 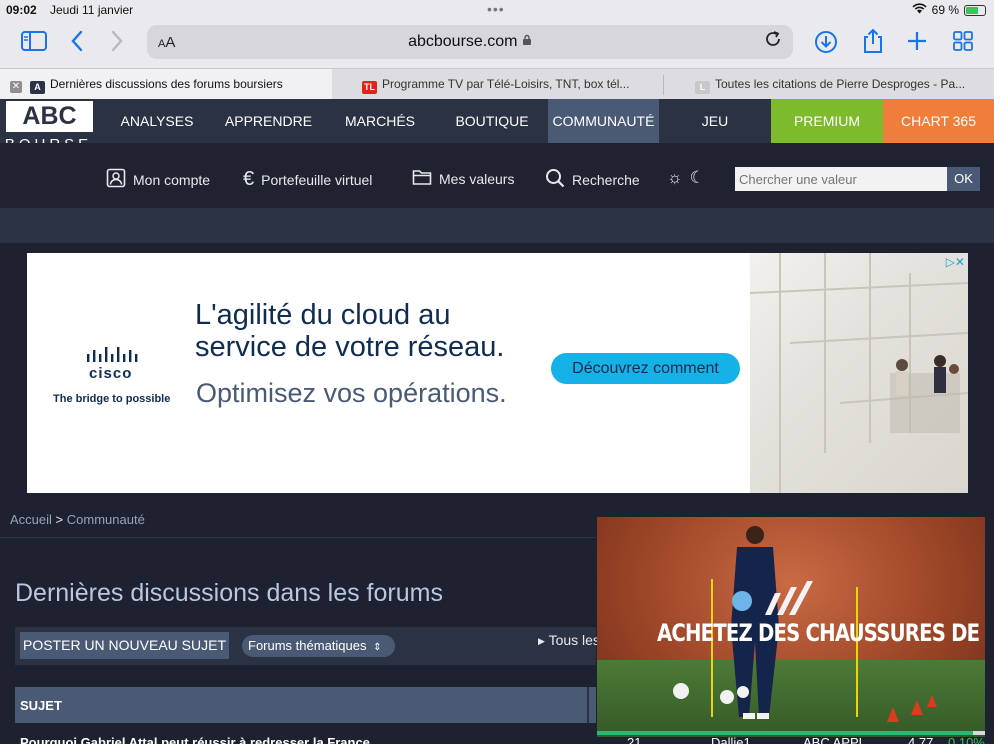 What do you see at coordinates (527, 41) in the screenshot?
I see `lock-icon` at bounding box center [527, 41].